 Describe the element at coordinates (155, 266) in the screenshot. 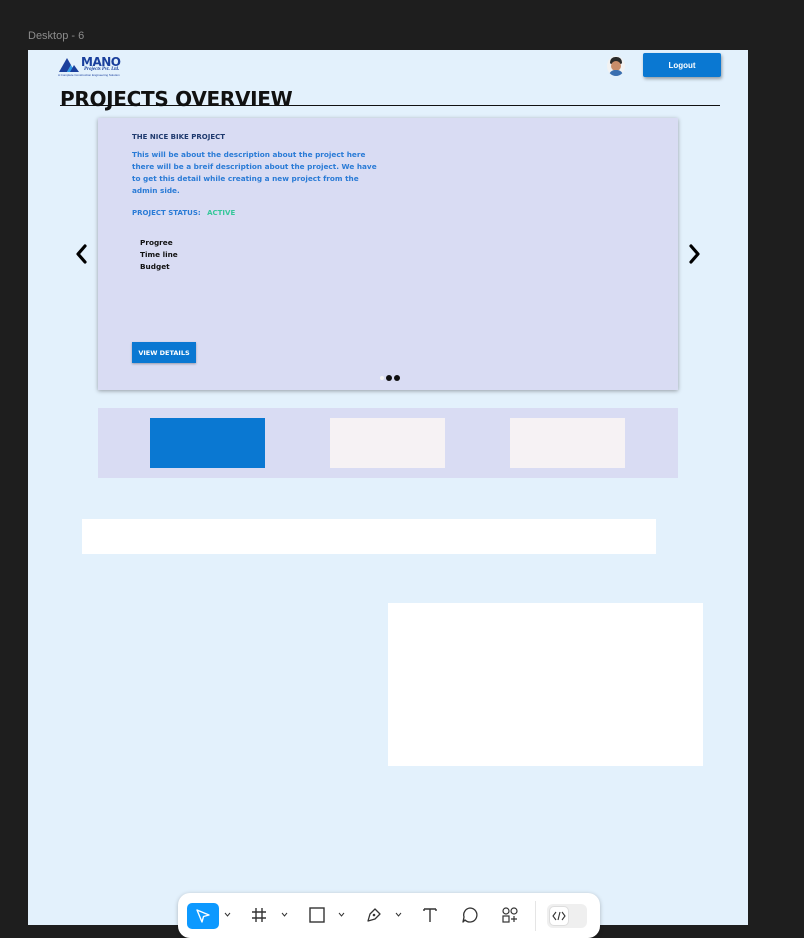

I see `metric-budget: Budget` at that location.